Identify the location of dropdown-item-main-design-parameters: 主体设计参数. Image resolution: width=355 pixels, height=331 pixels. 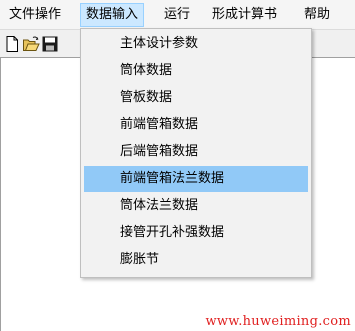
(196, 44).